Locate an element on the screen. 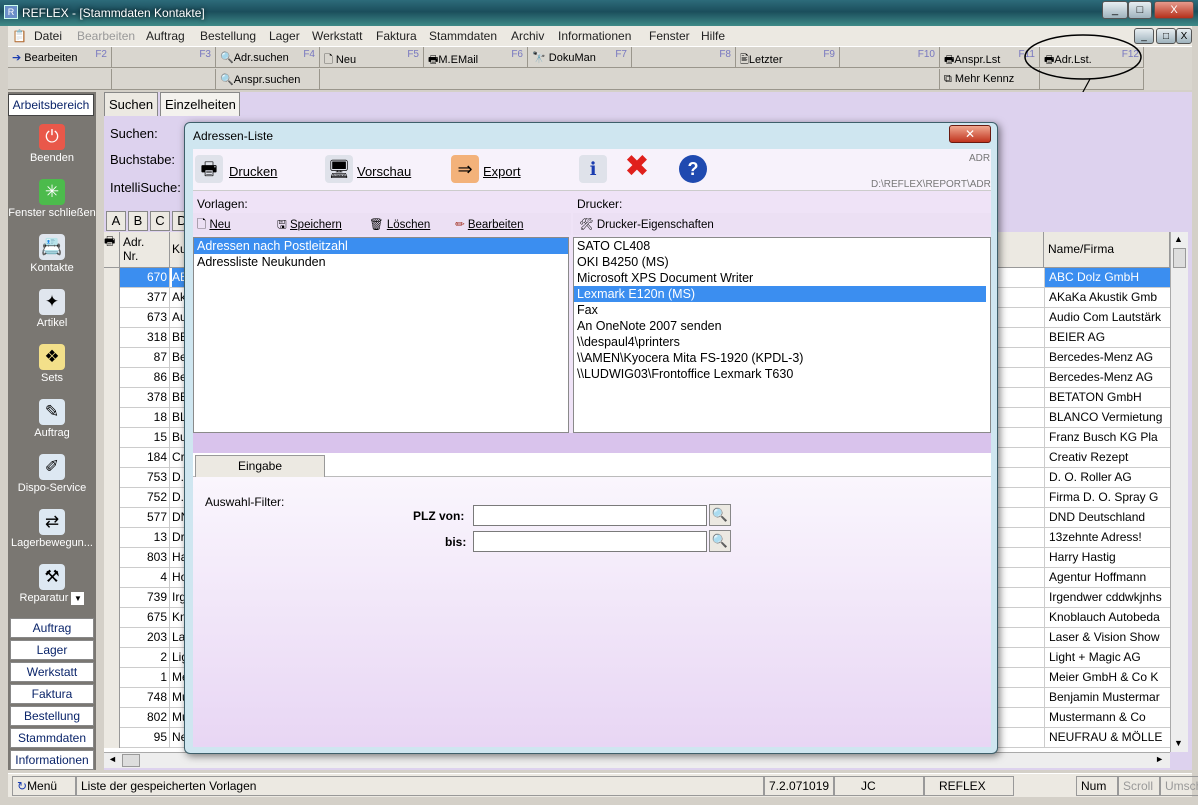 The width and height of the screenshot is (1198, 805). plz-from-search-button: 🔍 is located at coordinates (720, 515).